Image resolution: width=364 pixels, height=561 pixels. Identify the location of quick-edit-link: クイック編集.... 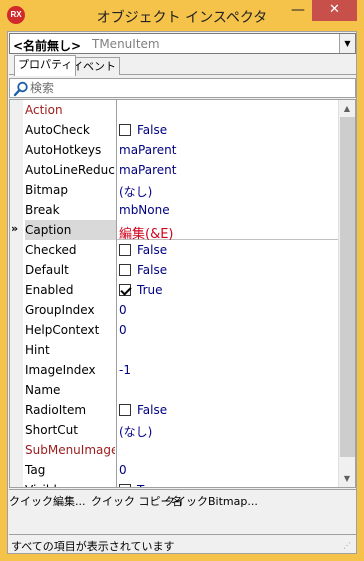
(47, 501).